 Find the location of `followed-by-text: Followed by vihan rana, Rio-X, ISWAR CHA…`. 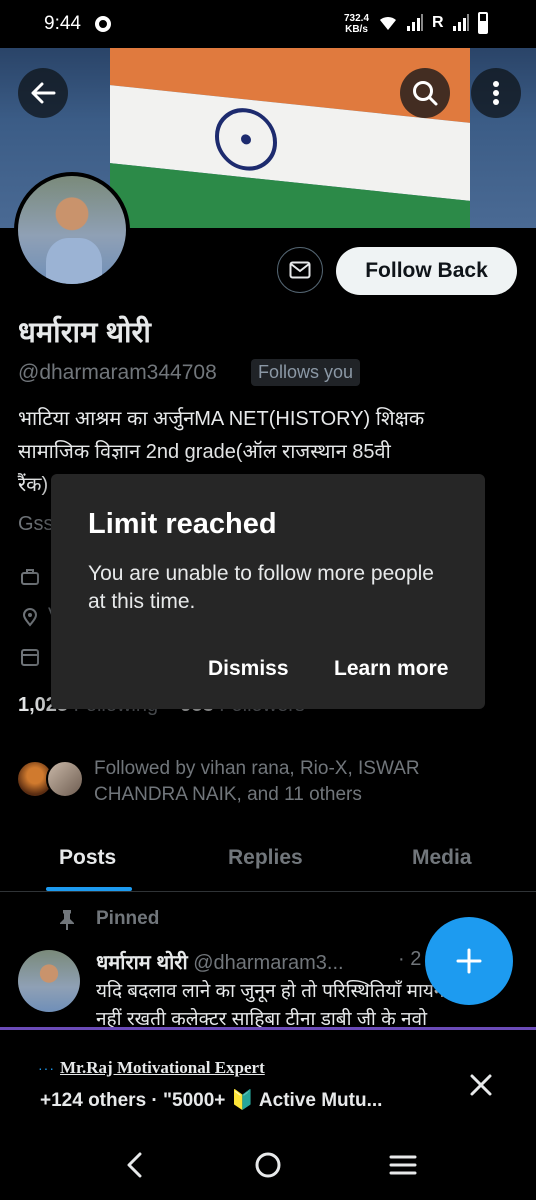

followed-by-text: Followed by vihan rana, Rio-X, ISWAR CHA… is located at coordinates (304, 782).